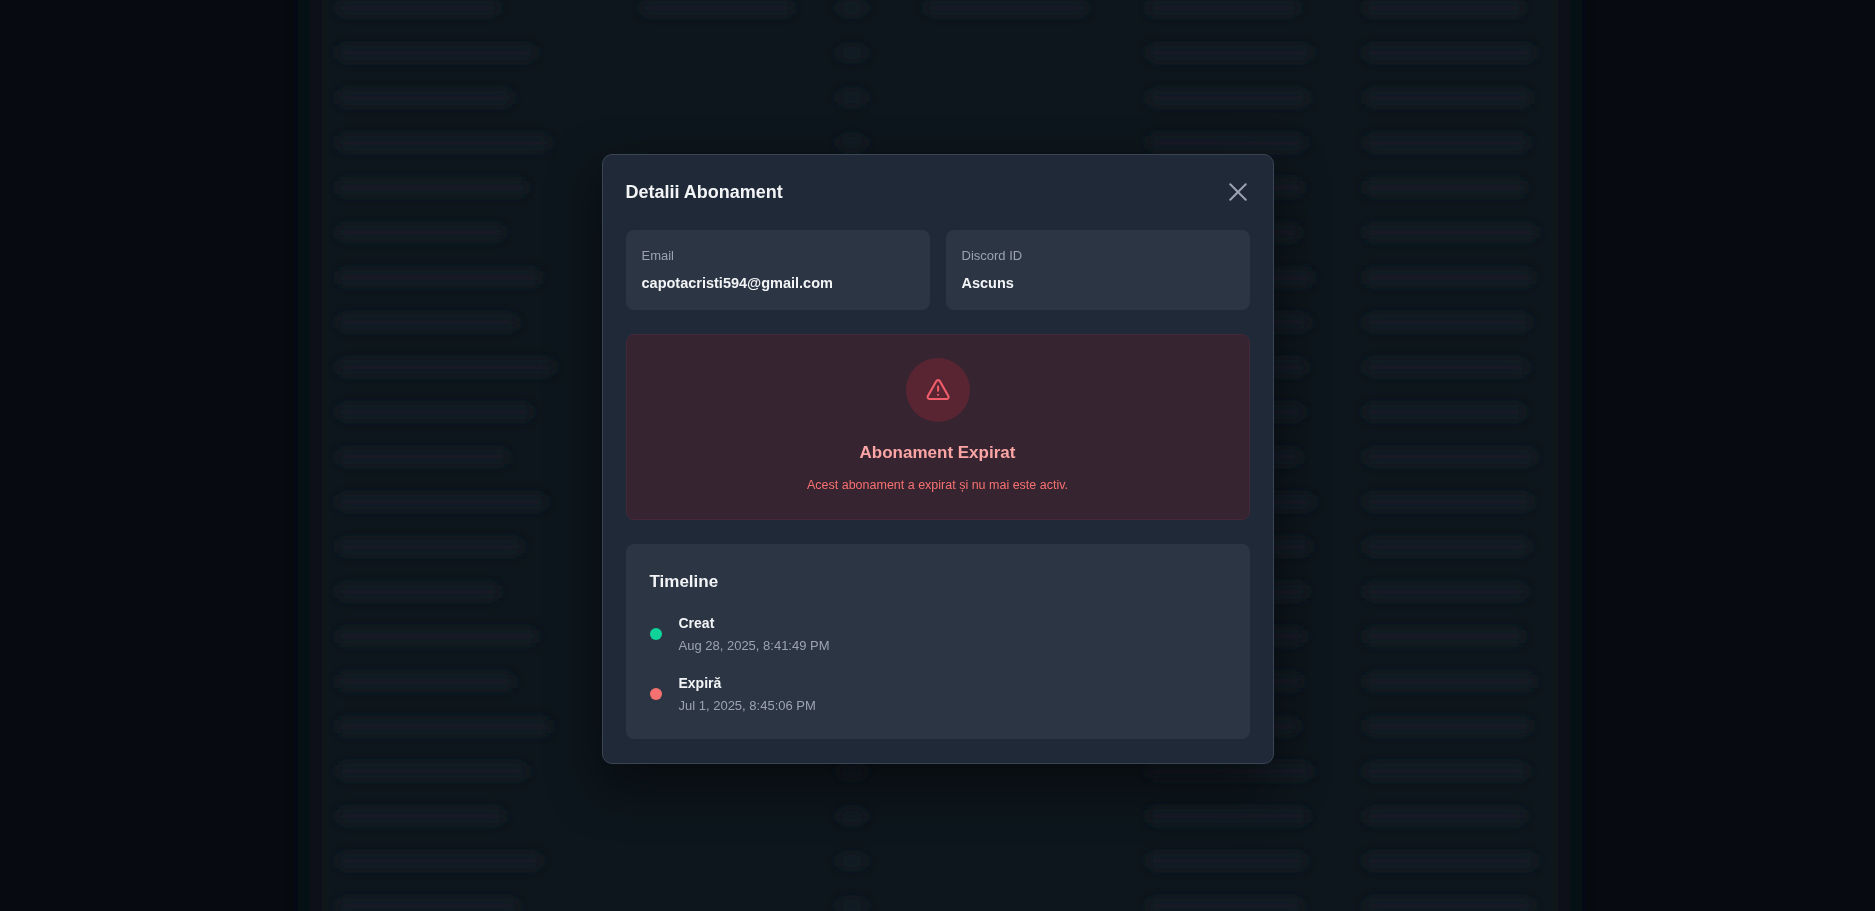 Image resolution: width=1875 pixels, height=911 pixels. Describe the element at coordinates (704, 192) in the screenshot. I see `dialog-title: Detalii Abonament` at that location.